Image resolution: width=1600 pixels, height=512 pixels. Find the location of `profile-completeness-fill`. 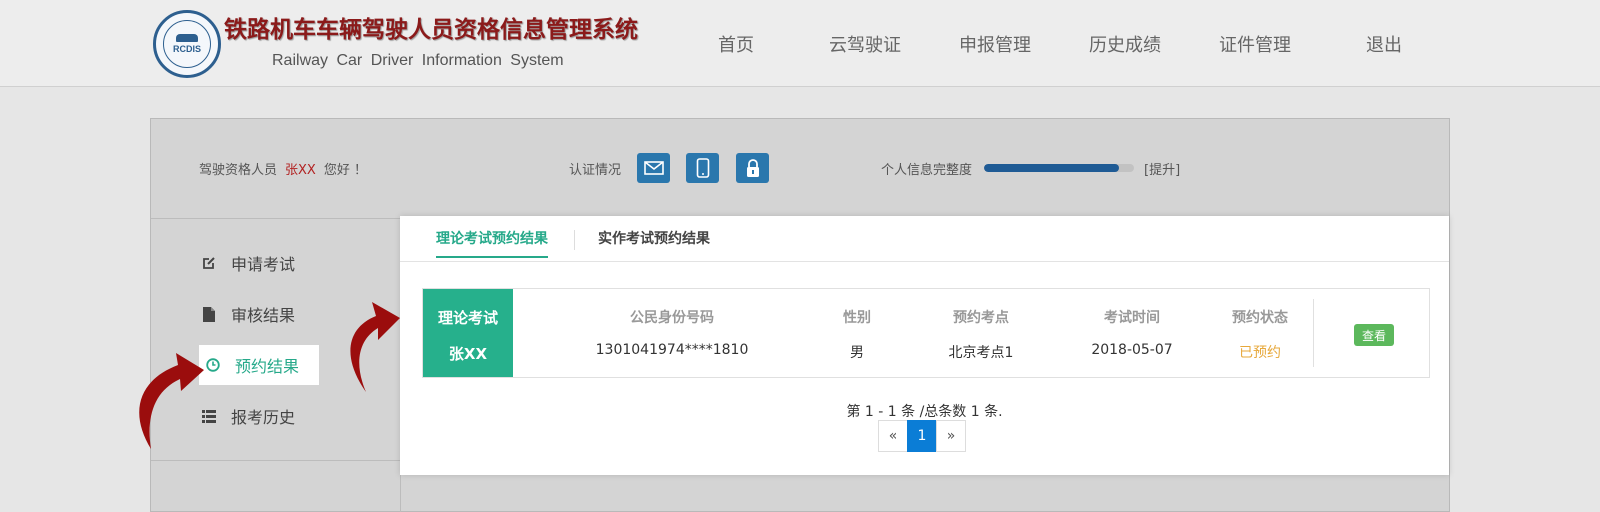

profile-completeness-fill is located at coordinates (1051, 168).